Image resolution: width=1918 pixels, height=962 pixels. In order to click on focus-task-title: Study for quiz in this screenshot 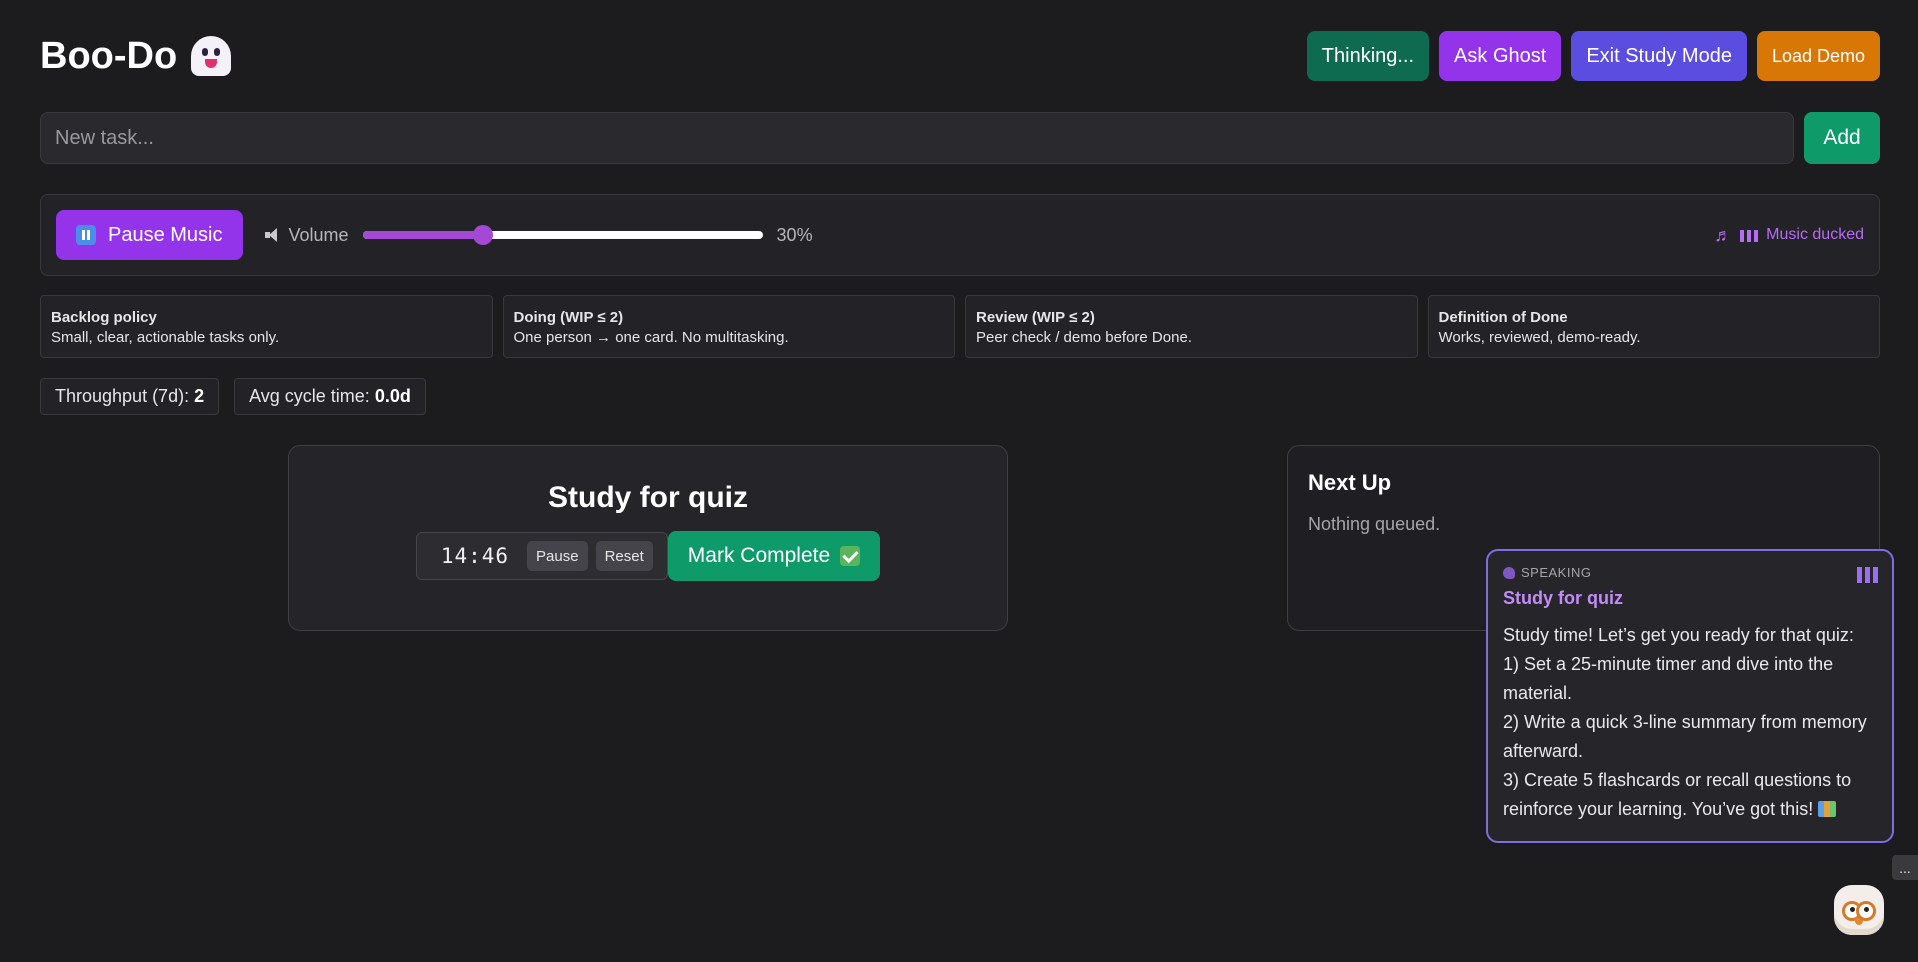, I will do `click(648, 497)`.